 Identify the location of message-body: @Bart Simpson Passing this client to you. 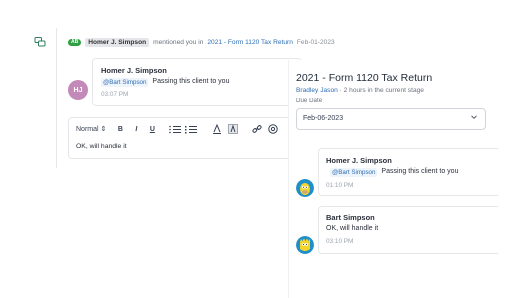
(394, 172).